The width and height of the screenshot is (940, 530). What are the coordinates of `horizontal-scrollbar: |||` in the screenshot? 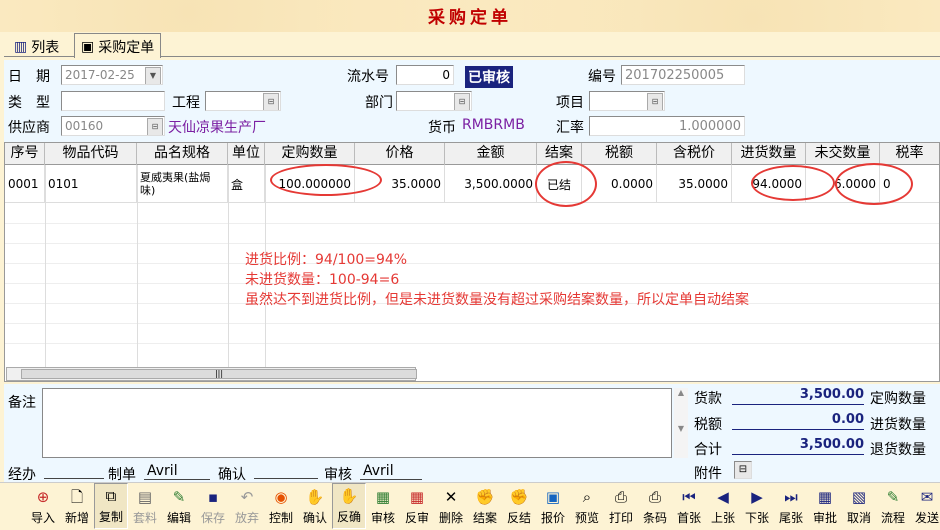 It's located at (211, 374).